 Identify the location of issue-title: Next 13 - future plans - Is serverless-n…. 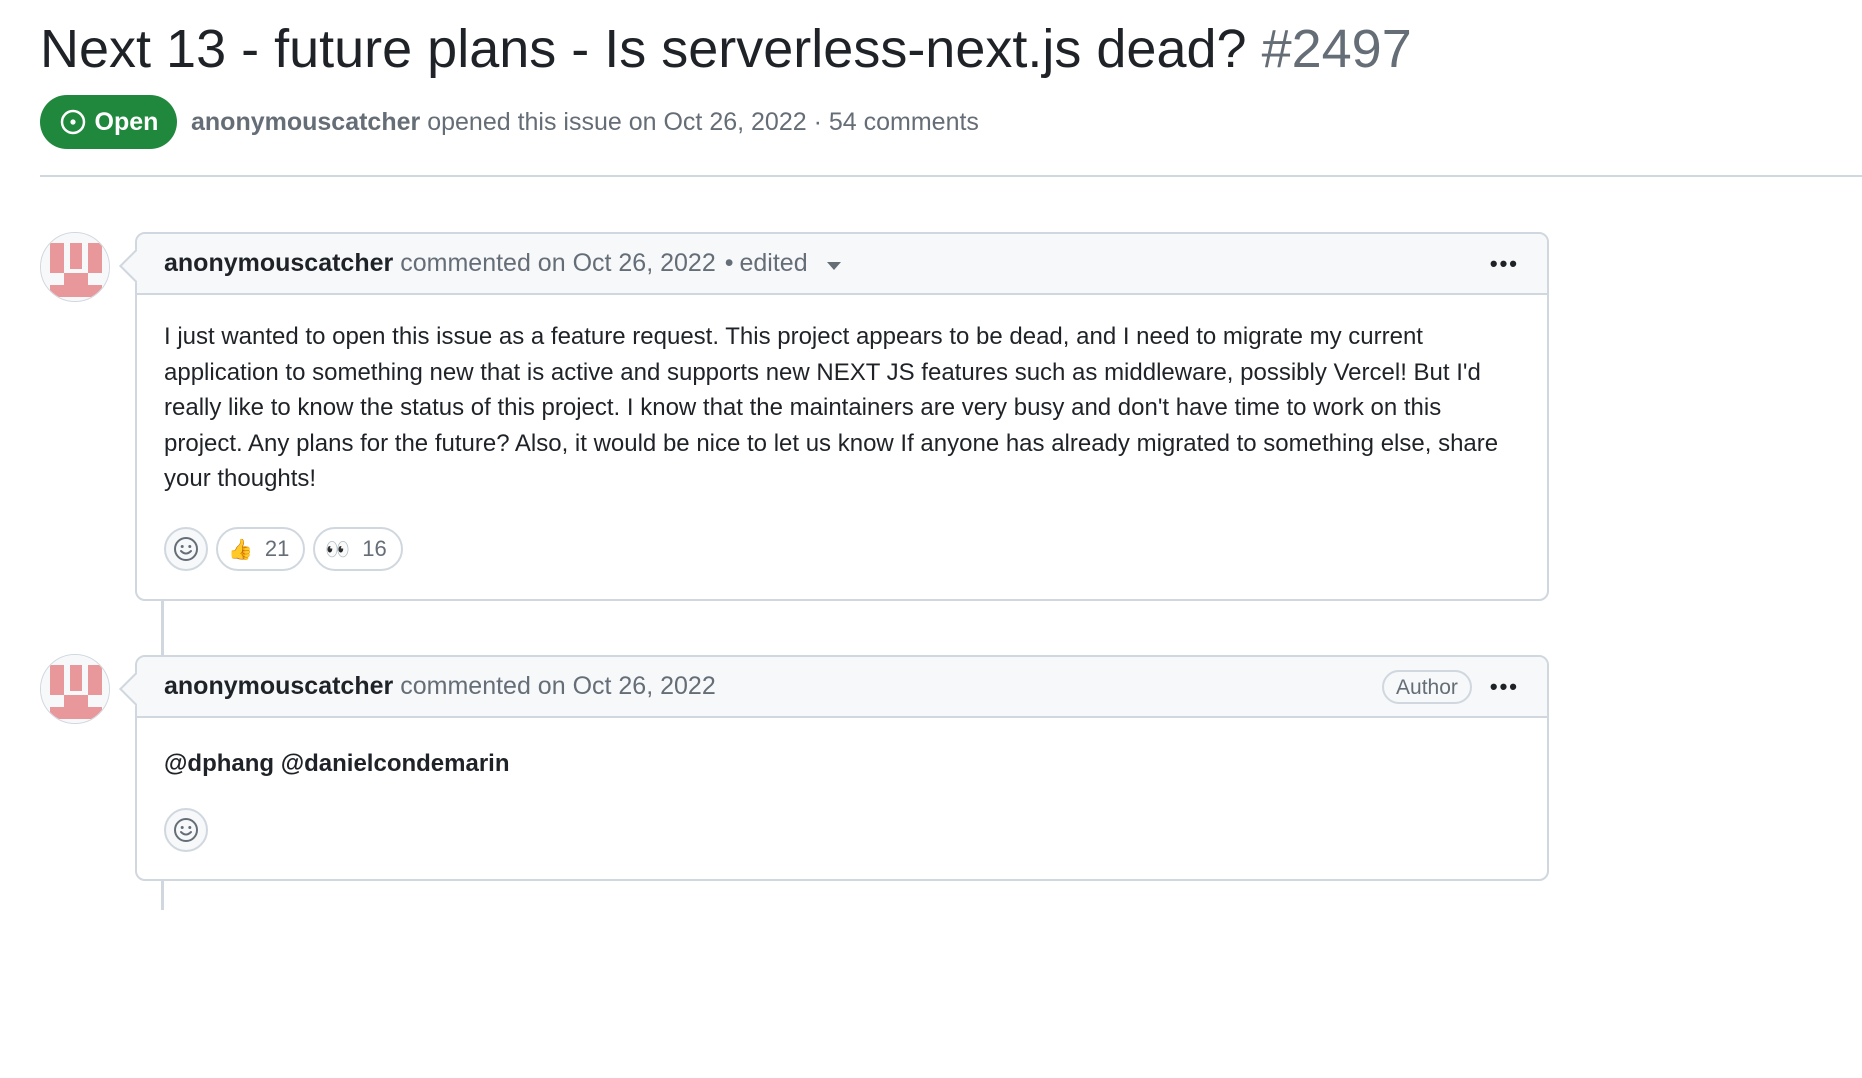
(726, 49).